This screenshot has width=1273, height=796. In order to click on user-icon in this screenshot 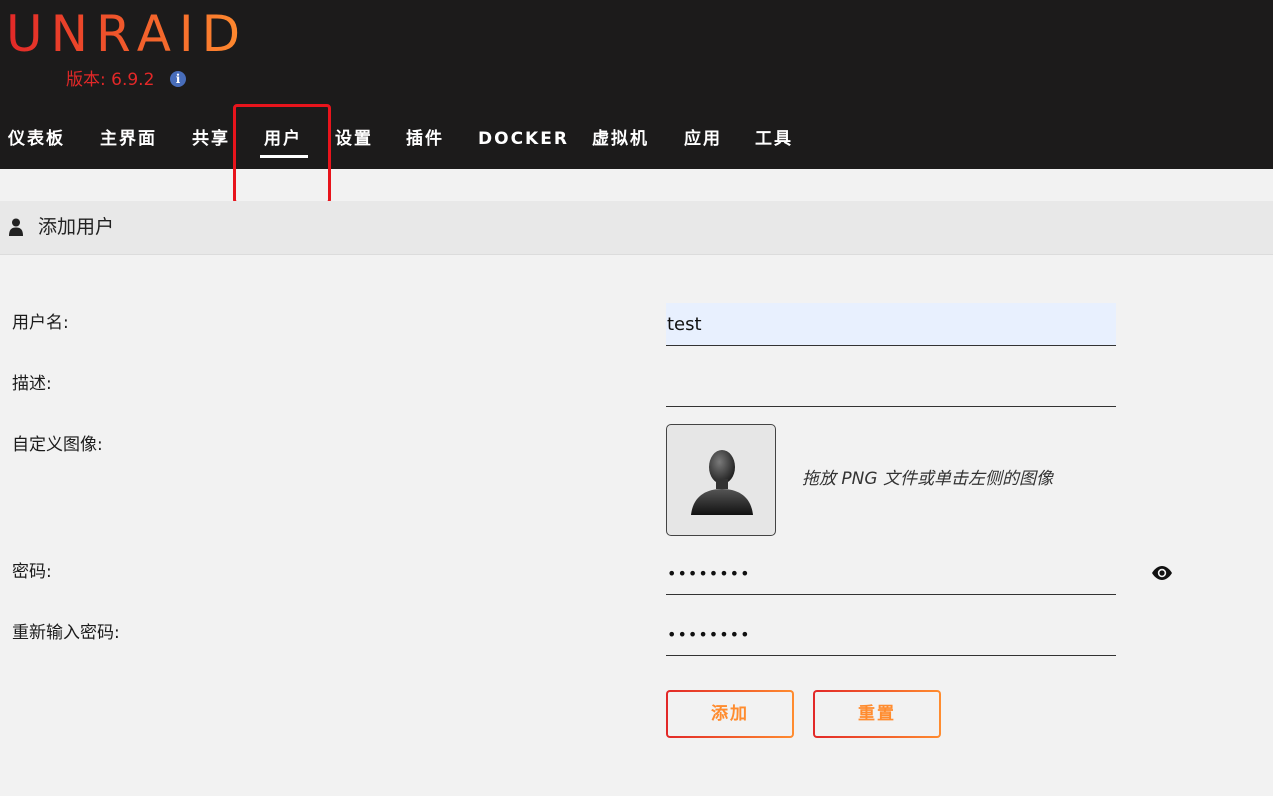, I will do `click(16, 227)`.